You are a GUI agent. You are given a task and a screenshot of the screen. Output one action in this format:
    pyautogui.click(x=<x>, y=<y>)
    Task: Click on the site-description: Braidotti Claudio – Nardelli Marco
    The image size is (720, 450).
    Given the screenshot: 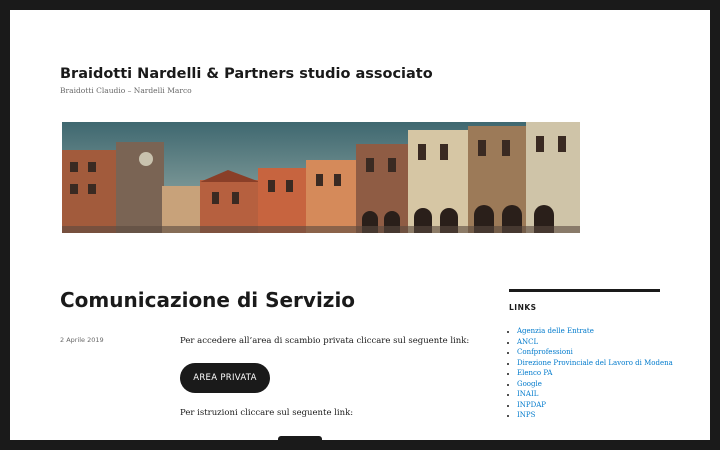 What is the action you would take?
    pyautogui.click(x=126, y=90)
    